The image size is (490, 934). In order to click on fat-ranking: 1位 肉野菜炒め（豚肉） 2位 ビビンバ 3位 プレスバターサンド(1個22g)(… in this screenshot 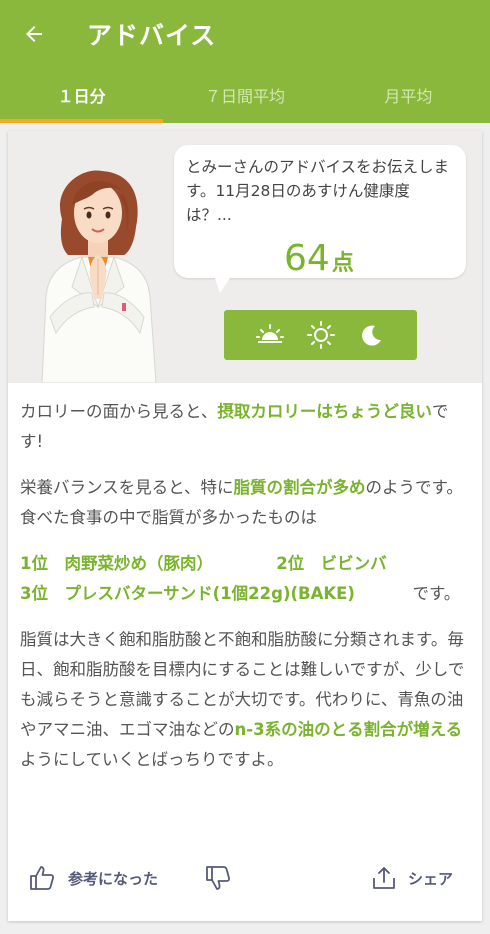, I will do `click(243, 579)`.